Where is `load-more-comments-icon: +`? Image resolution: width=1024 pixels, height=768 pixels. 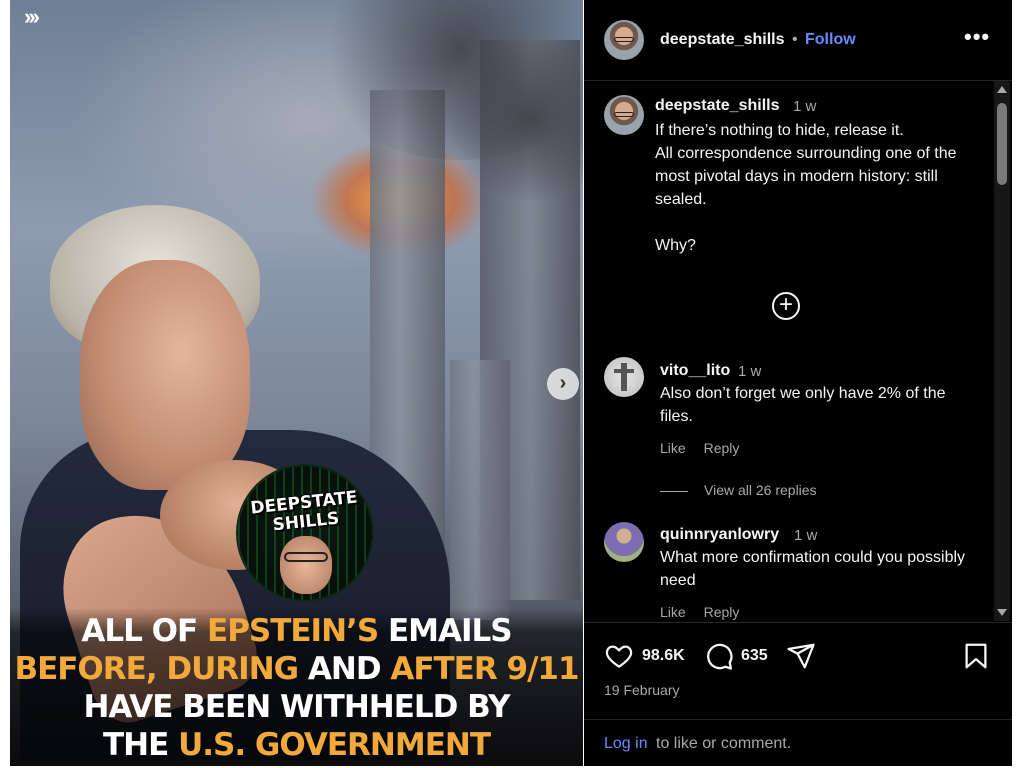 load-more-comments-icon: + is located at coordinates (786, 306).